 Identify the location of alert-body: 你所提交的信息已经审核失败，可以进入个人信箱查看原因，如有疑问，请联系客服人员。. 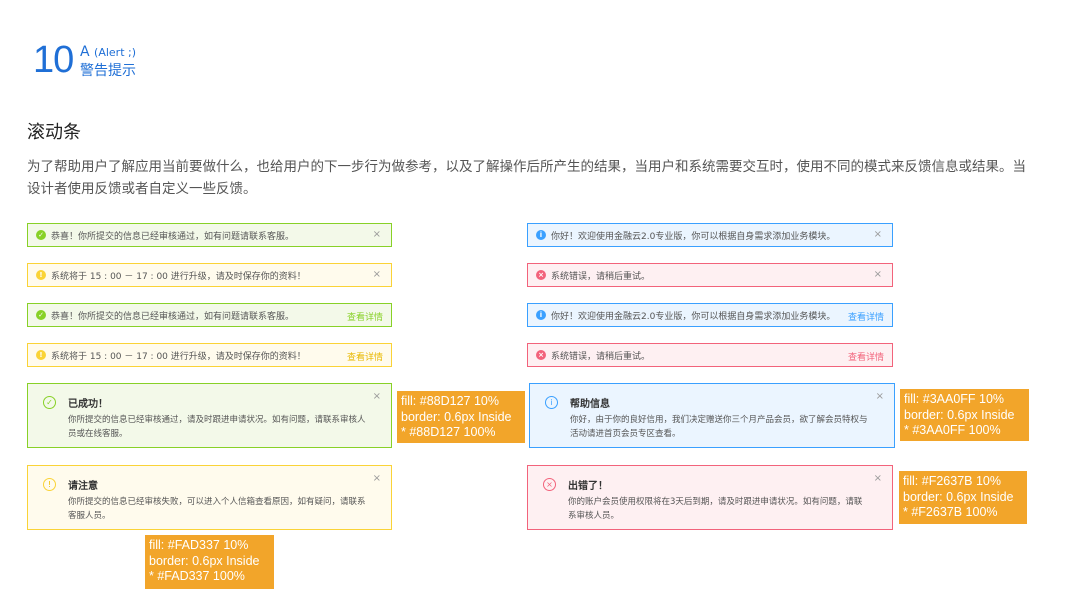
(217, 509).